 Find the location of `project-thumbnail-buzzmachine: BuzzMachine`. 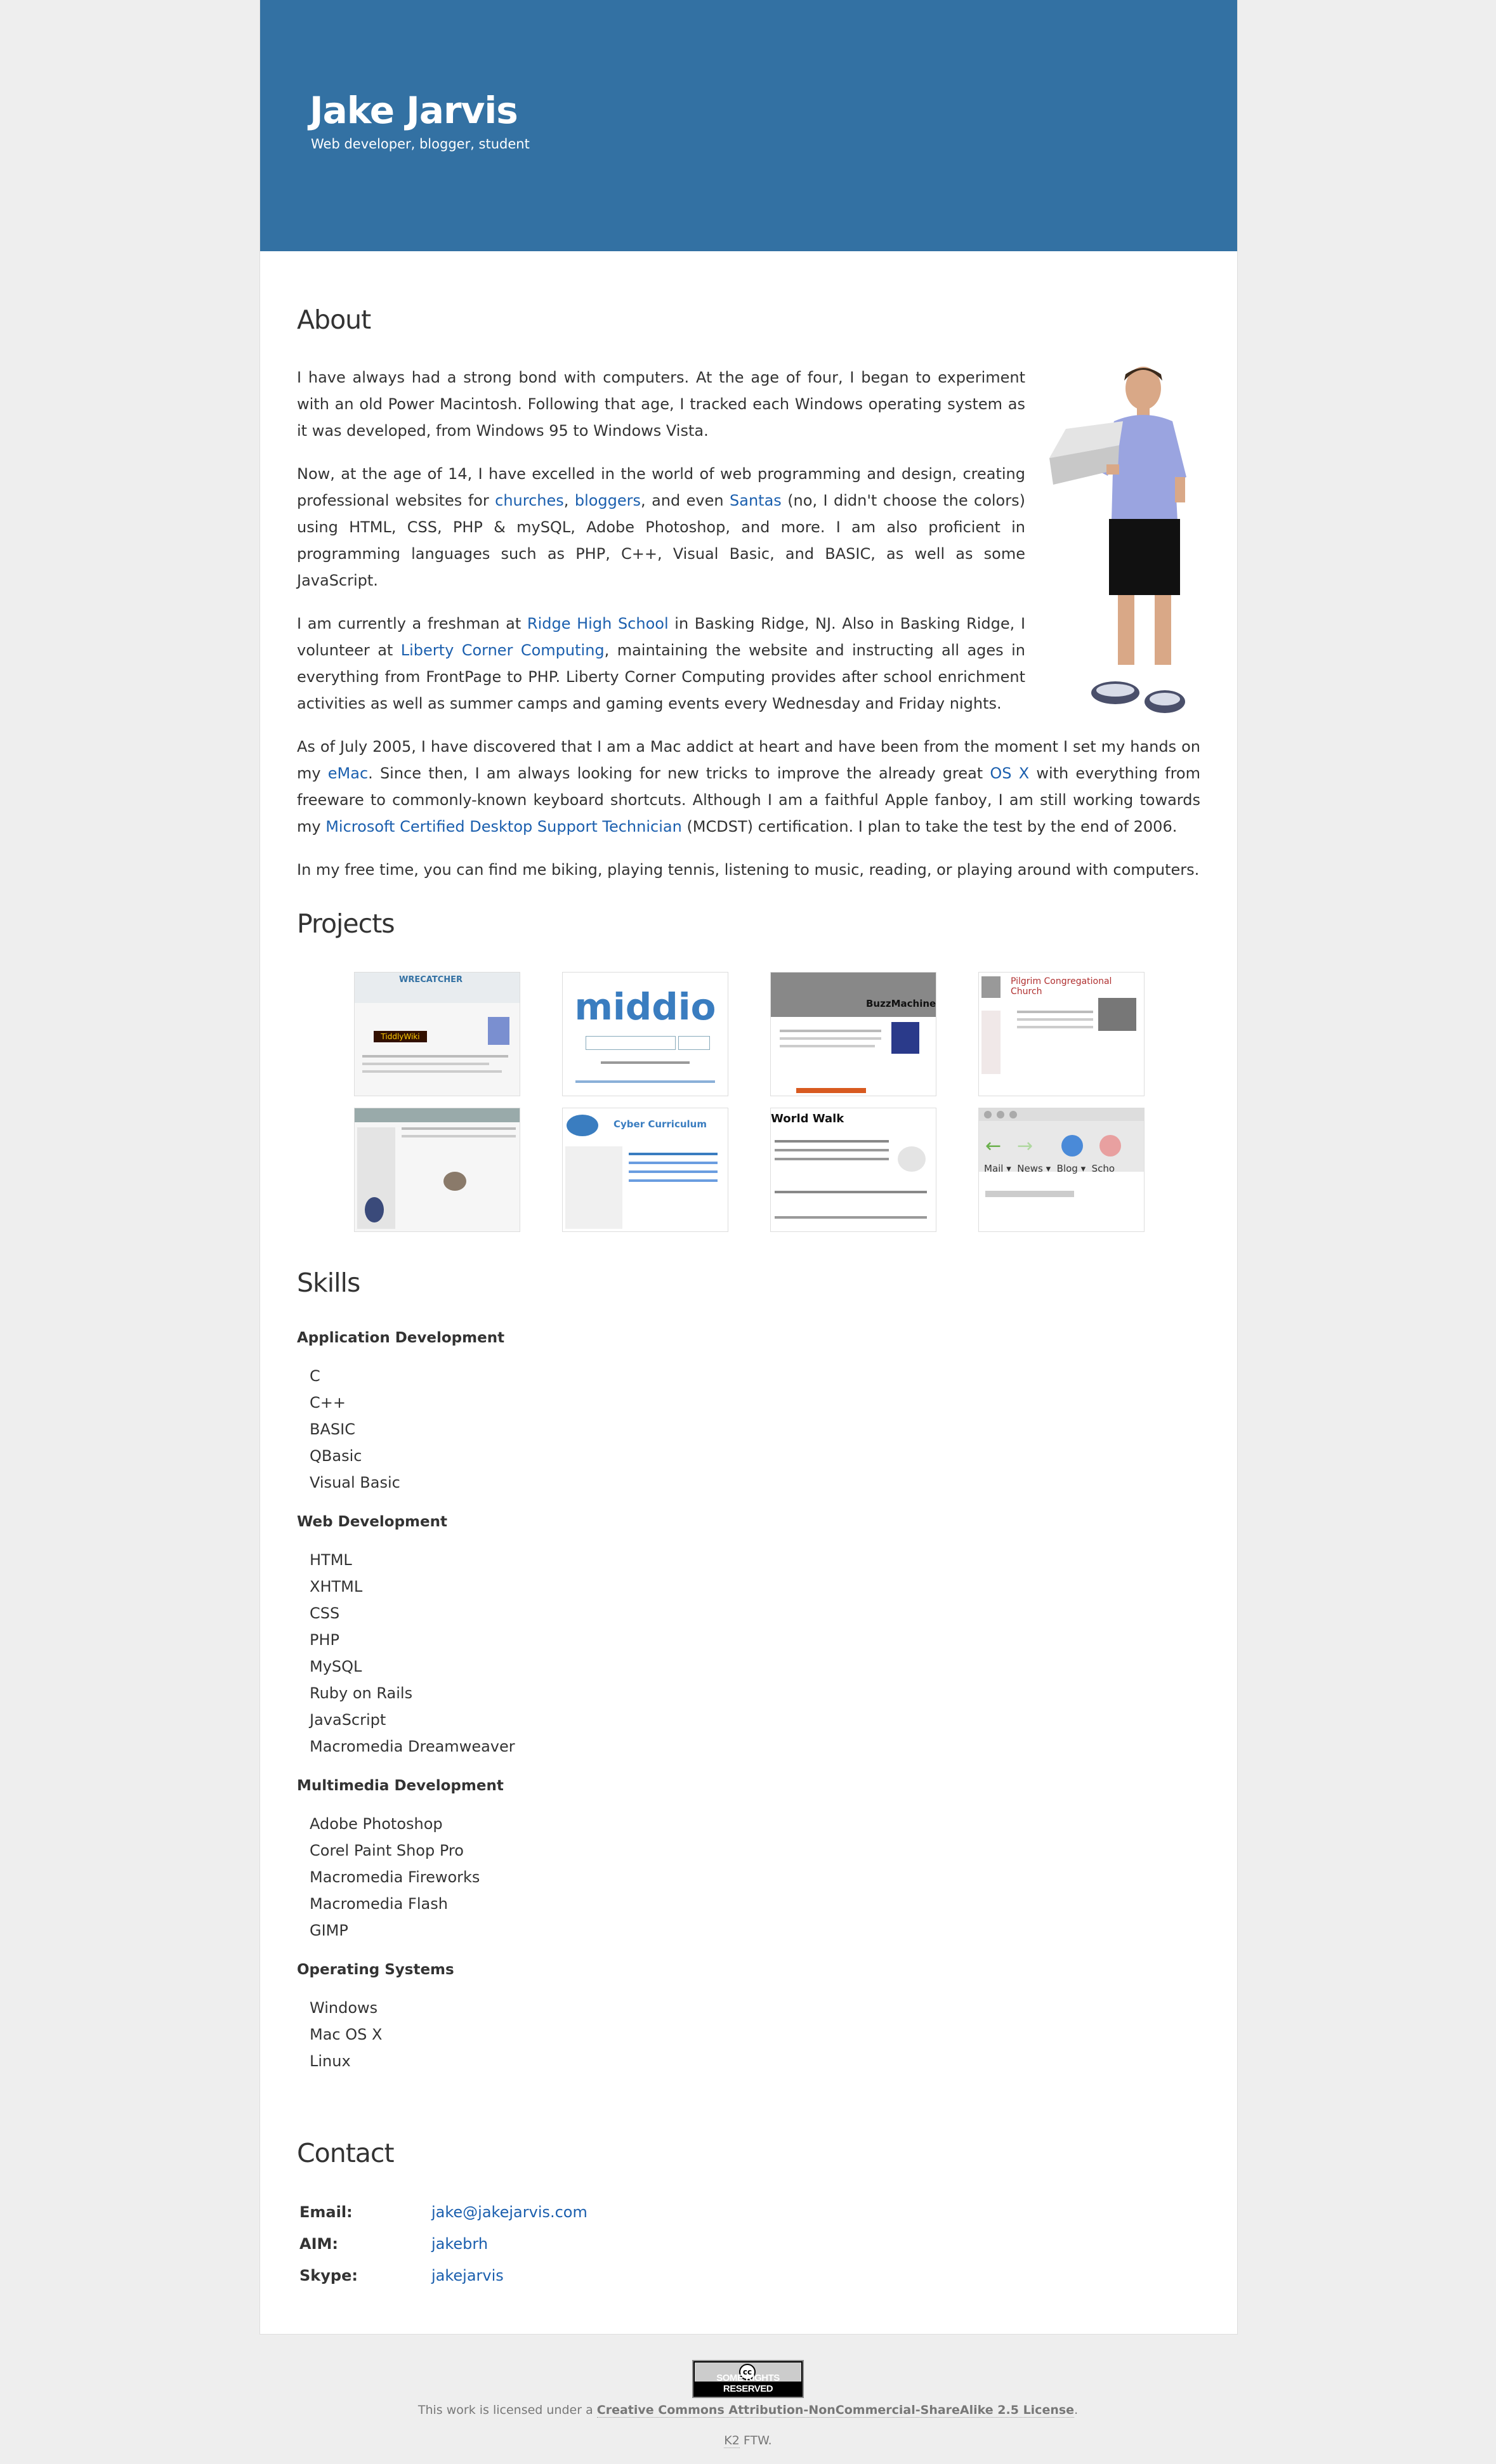

project-thumbnail-buzzmachine: BuzzMachine is located at coordinates (853, 1034).